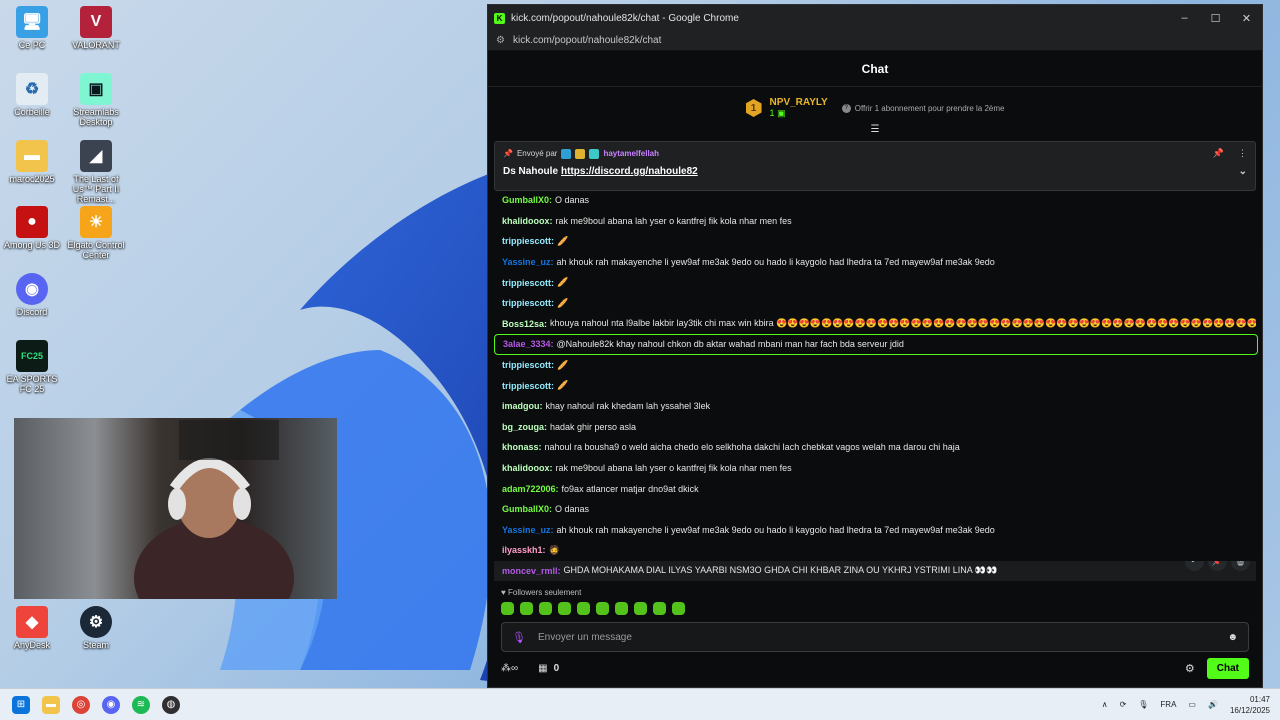 The height and width of the screenshot is (720, 1280). Describe the element at coordinates (32, 228) in the screenshot. I see `desktop-icon-among-us: ● Among Us 3D` at that location.